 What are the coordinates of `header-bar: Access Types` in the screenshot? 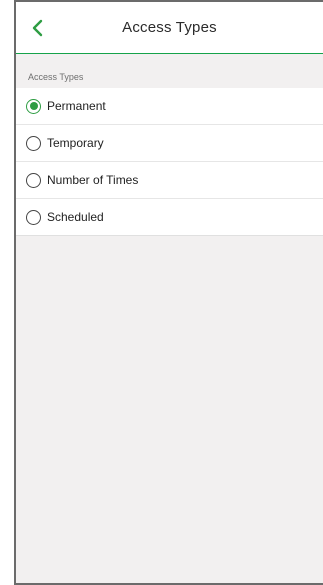 It's located at (169, 28).